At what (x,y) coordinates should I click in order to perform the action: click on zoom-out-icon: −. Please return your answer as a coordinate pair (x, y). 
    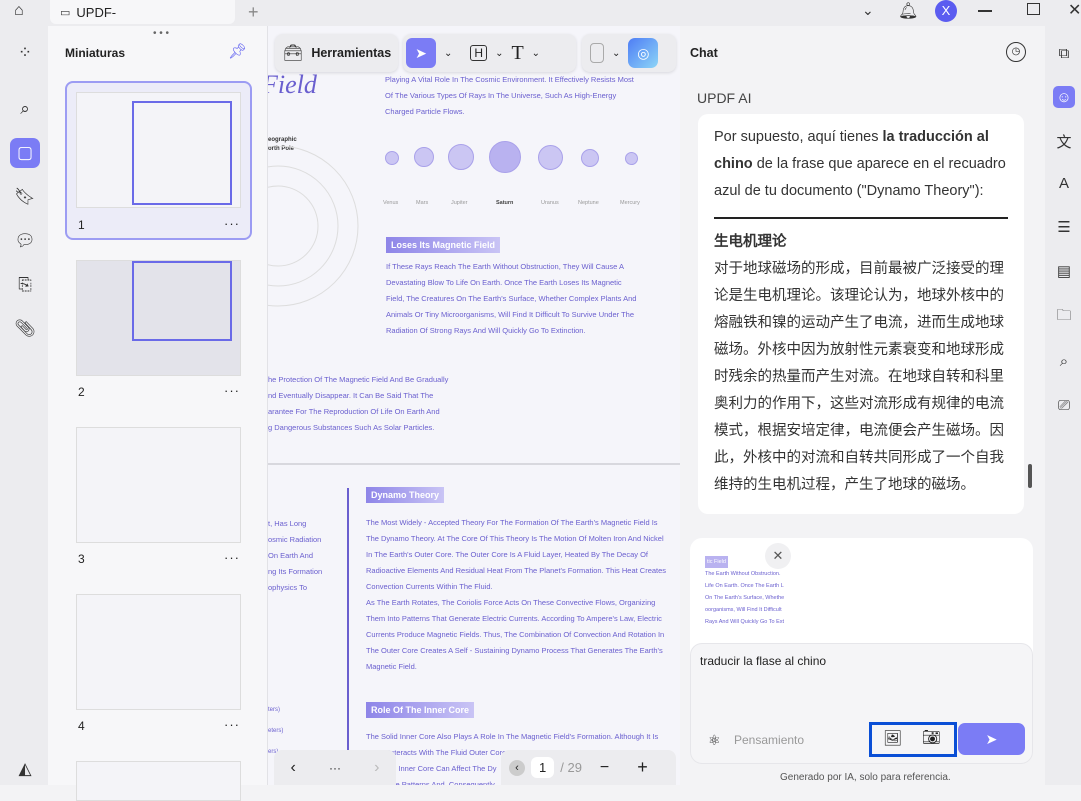
    Looking at the image, I should click on (604, 768).